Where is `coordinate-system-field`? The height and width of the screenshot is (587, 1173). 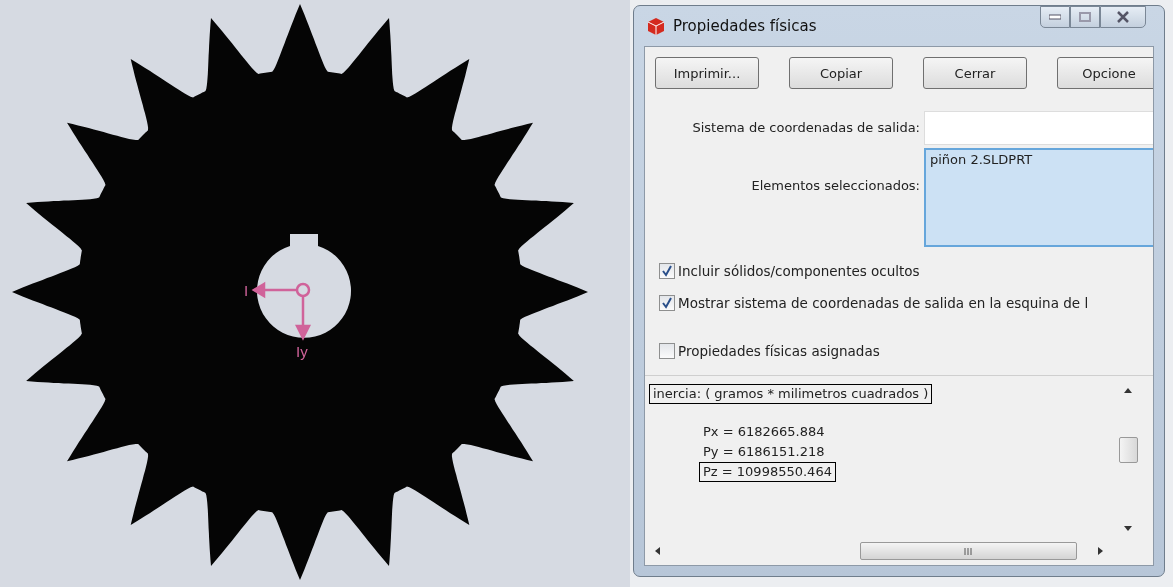
coordinate-system-field is located at coordinates (1038, 128).